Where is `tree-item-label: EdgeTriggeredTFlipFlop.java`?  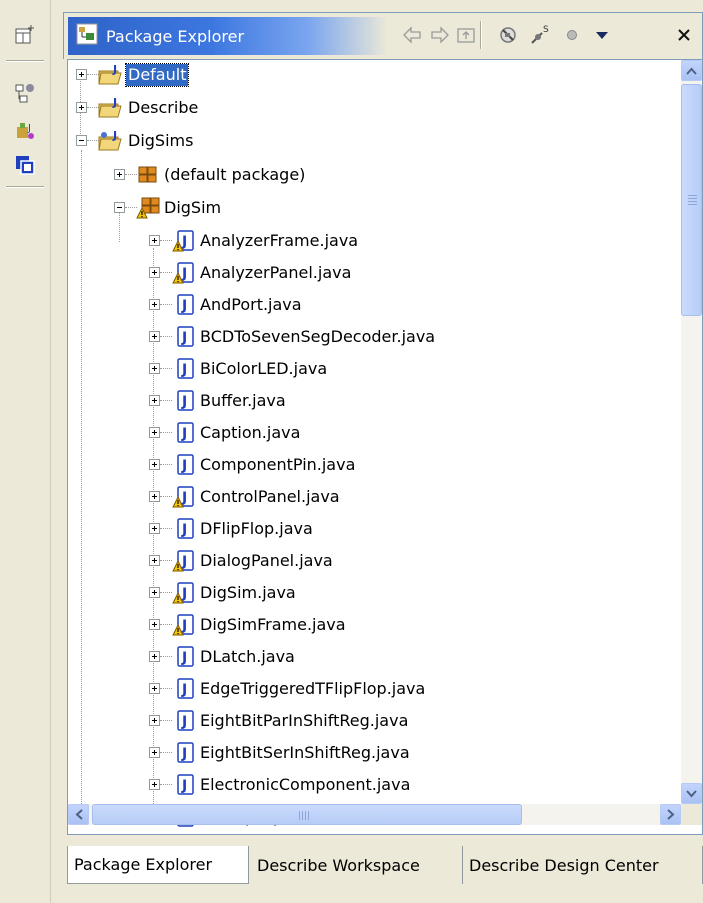
tree-item-label: EdgeTriggeredTFlipFlop.java is located at coordinates (313, 688).